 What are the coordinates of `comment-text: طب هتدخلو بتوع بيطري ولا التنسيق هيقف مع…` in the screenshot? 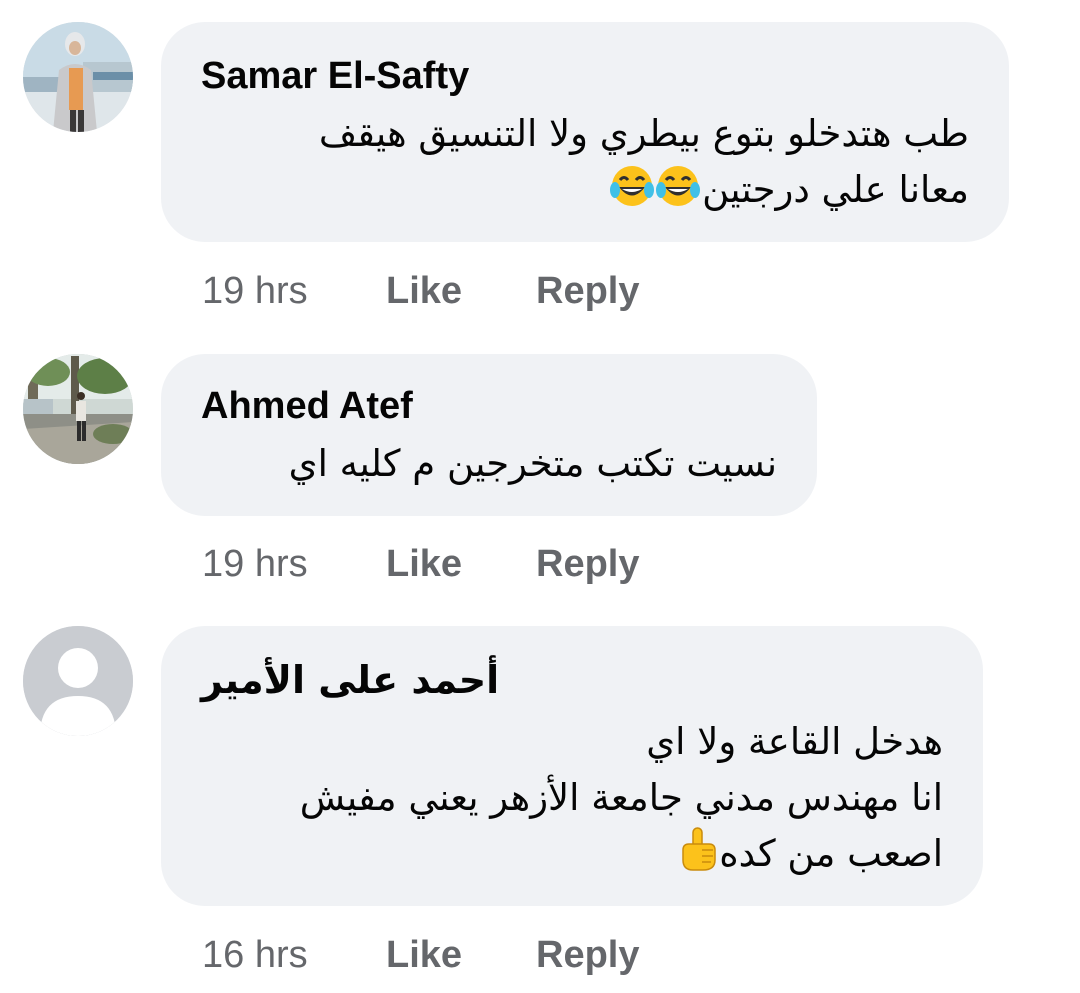 It's located at (644, 165).